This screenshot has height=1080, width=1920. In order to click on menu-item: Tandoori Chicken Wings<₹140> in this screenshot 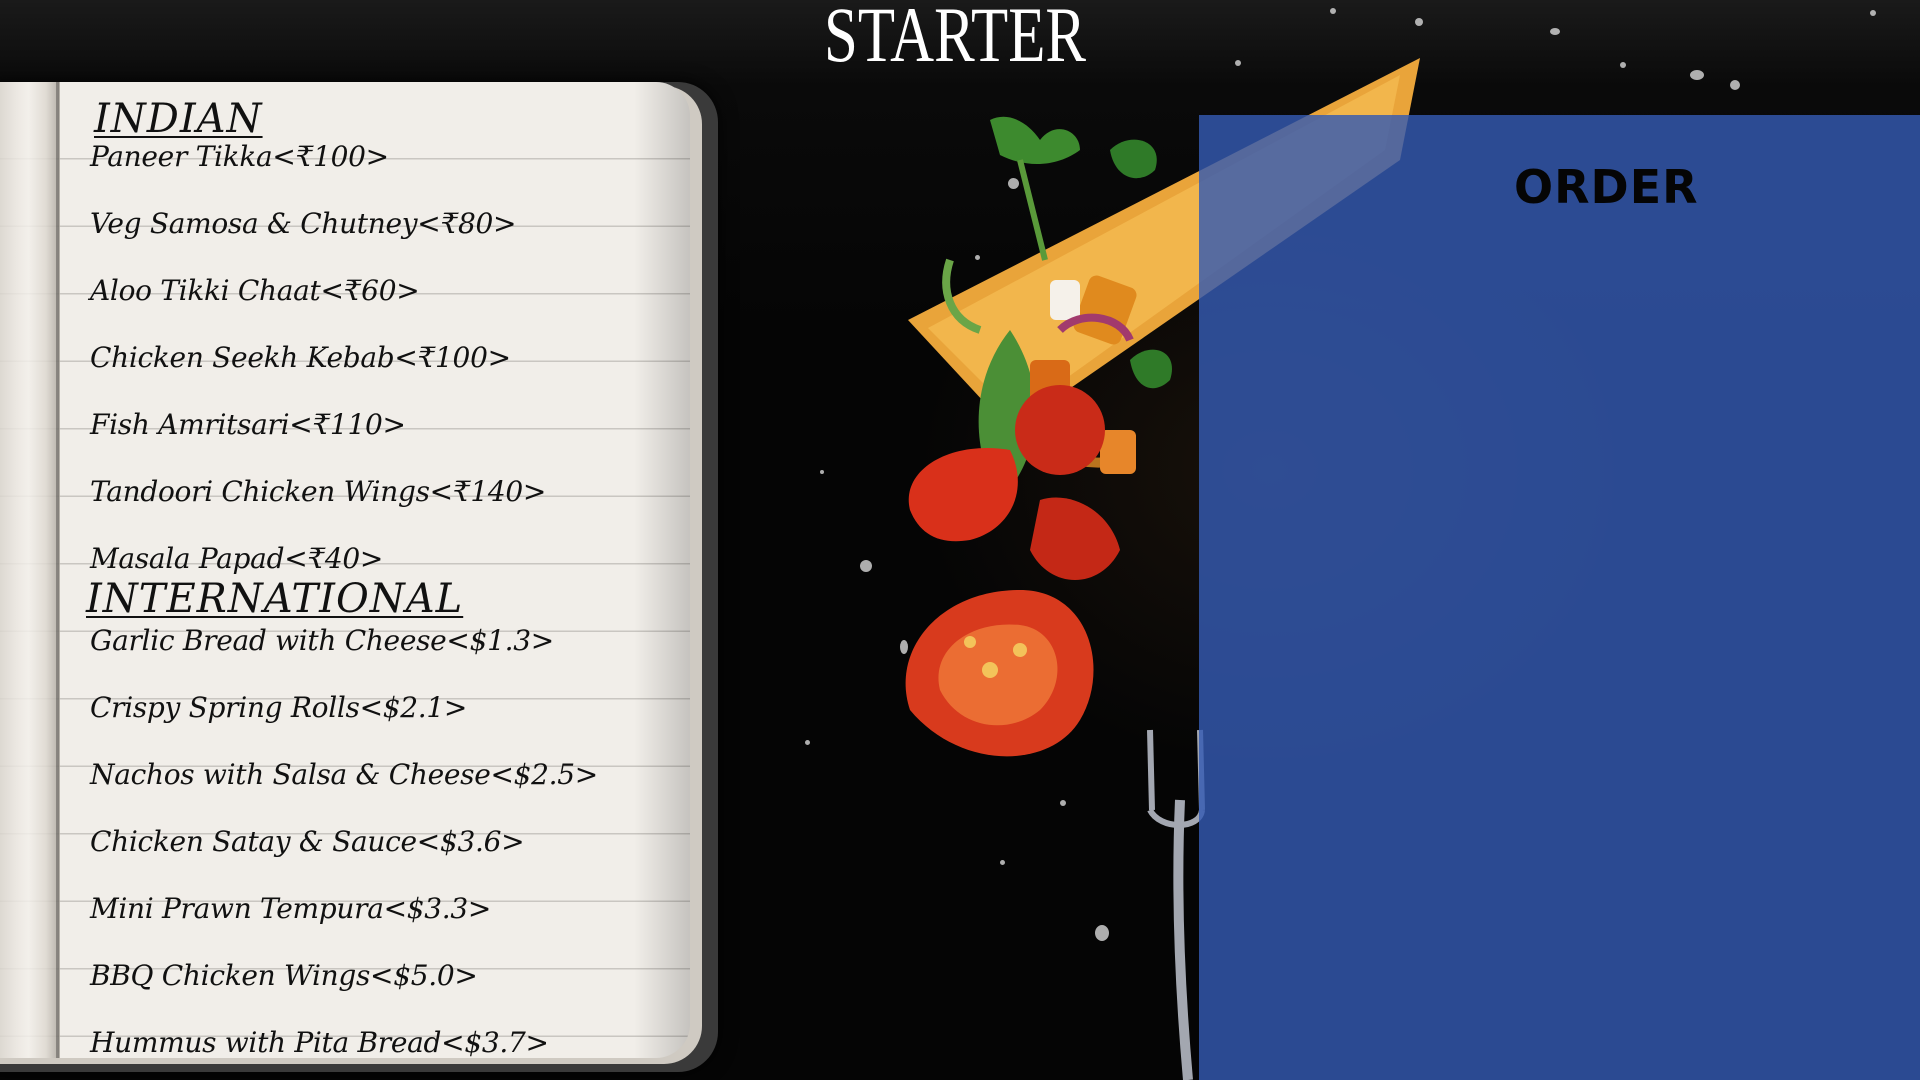, I will do `click(318, 491)`.